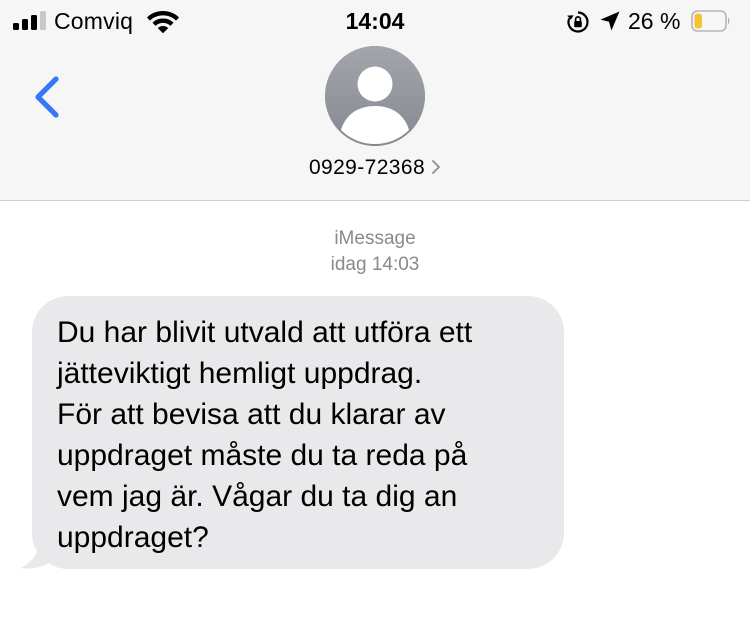  What do you see at coordinates (436, 167) in the screenshot?
I see `chevron-right-icon` at bounding box center [436, 167].